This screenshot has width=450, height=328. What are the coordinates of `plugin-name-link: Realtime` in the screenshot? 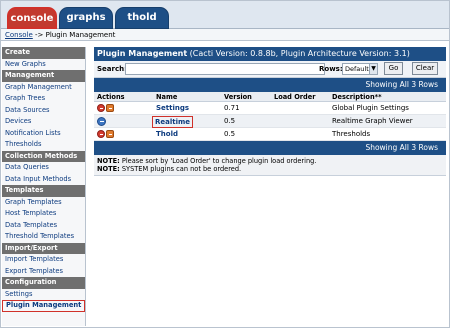 It's located at (173, 122).